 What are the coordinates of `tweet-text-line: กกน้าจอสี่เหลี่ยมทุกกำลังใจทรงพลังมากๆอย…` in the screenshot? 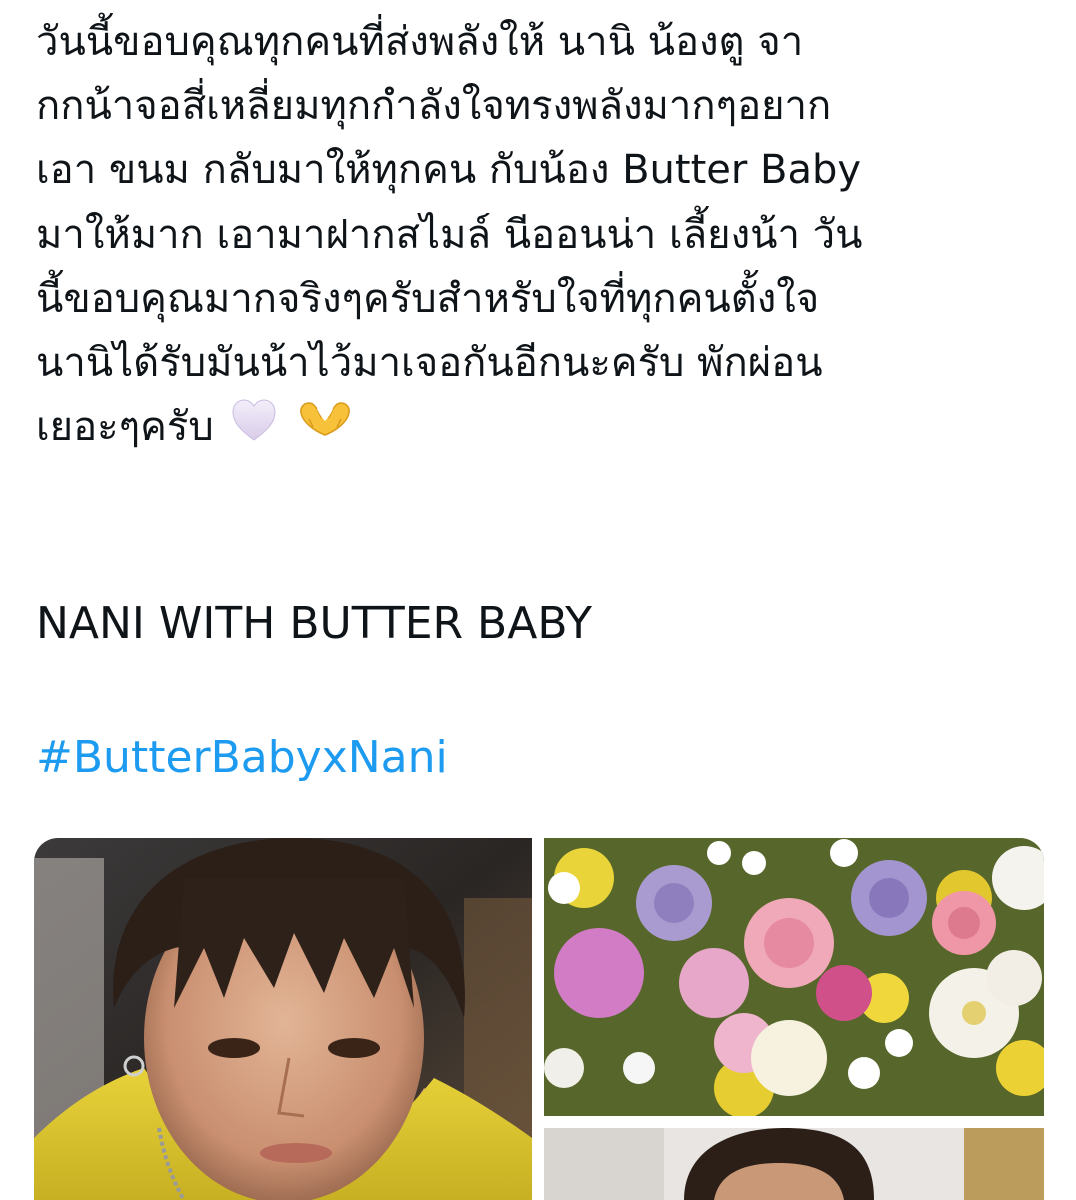 It's located at (434, 106).